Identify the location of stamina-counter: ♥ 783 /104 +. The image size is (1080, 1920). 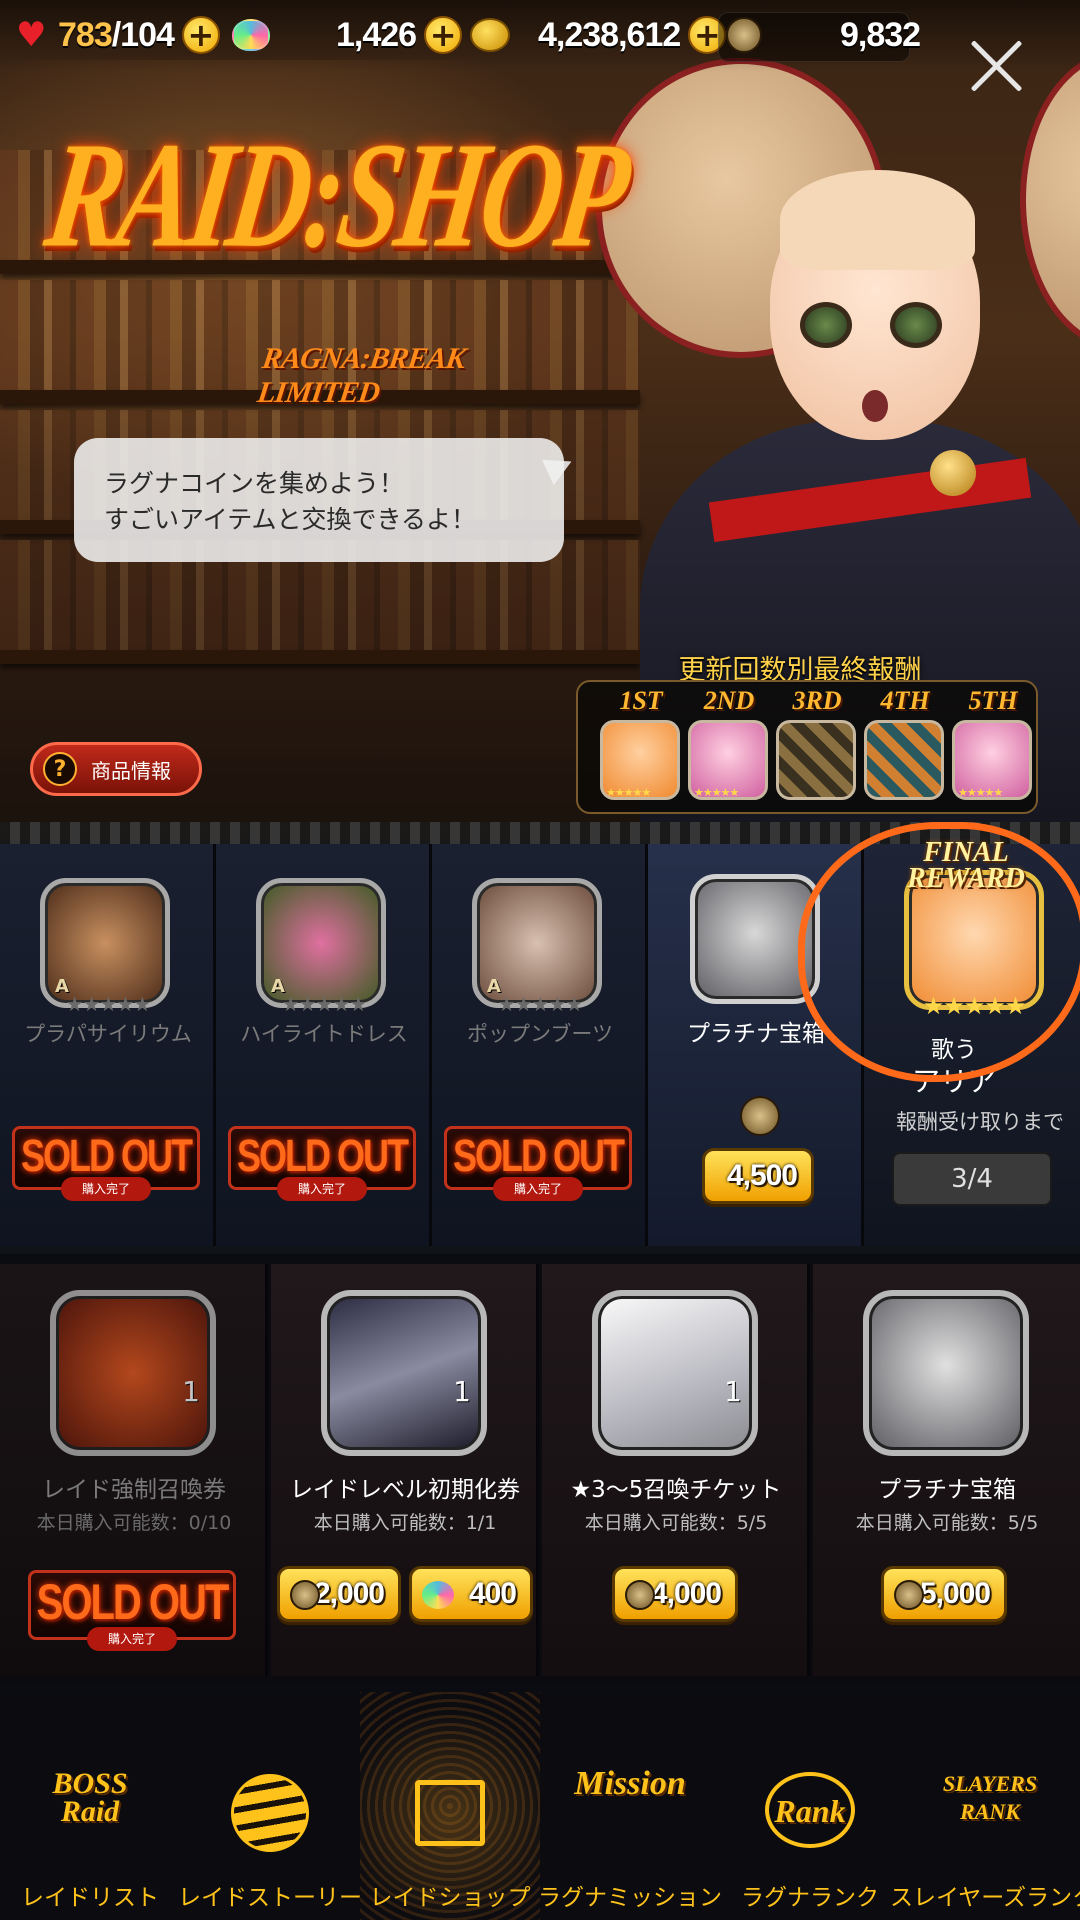
(118, 35).